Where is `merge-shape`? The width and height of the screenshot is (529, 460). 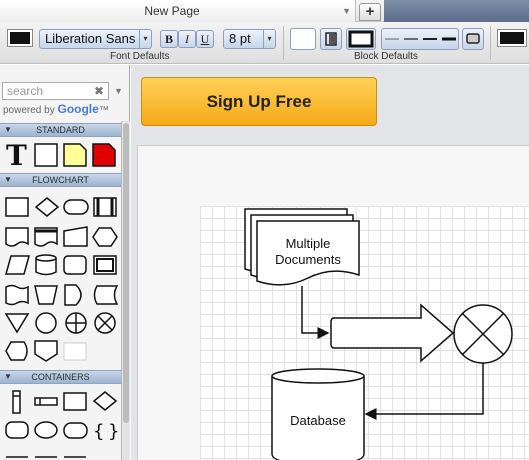 merge-shape is located at coordinates (17, 323).